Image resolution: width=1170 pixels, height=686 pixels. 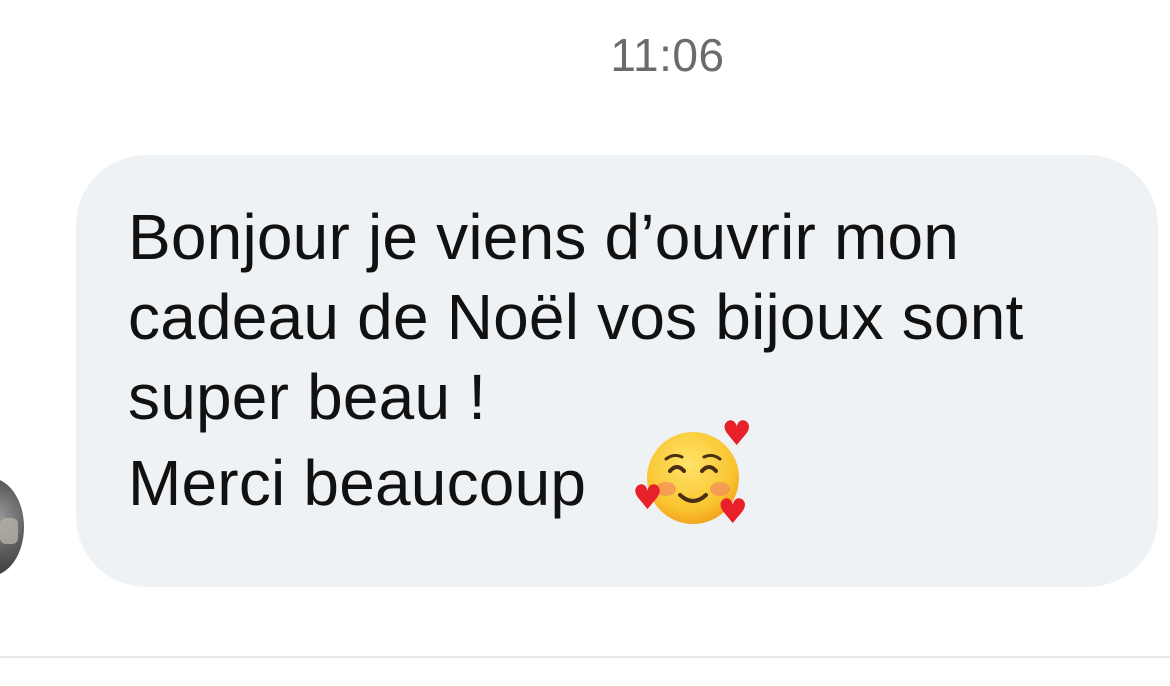 I want to click on smiling-face-with-hearts-icon: ♥ ♥ ♥, so click(x=692, y=474).